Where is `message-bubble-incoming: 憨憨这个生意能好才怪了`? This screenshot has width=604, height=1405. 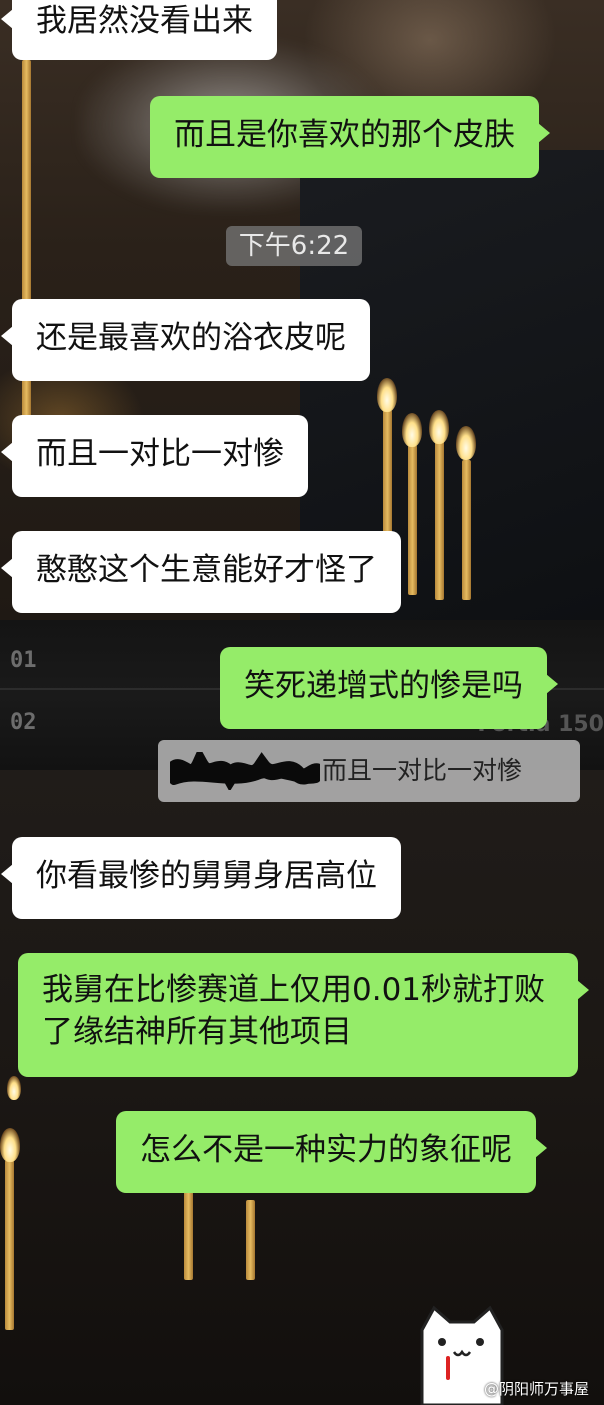
message-bubble-incoming: 憨憨这个生意能好才怪了 is located at coordinates (201, 572).